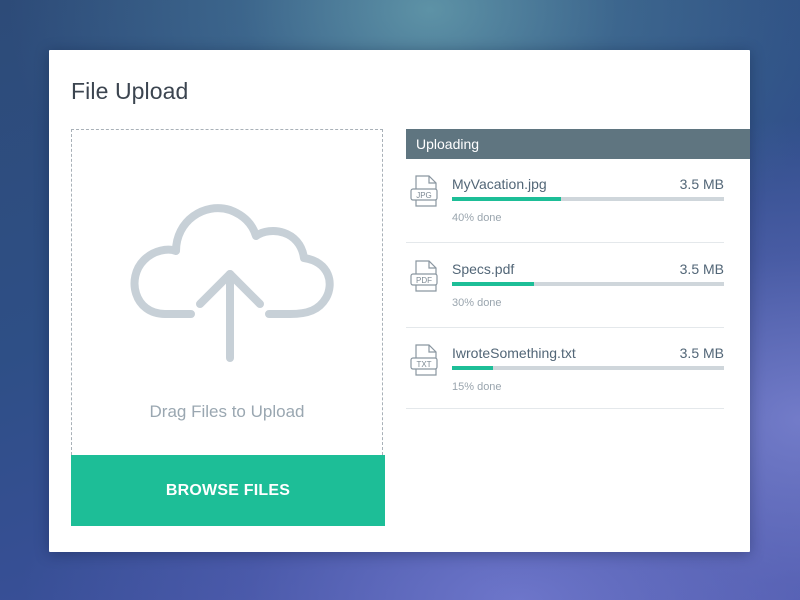 The image size is (800, 600). Describe the element at coordinates (578, 144) in the screenshot. I see `uploading-header: Uploading` at that location.